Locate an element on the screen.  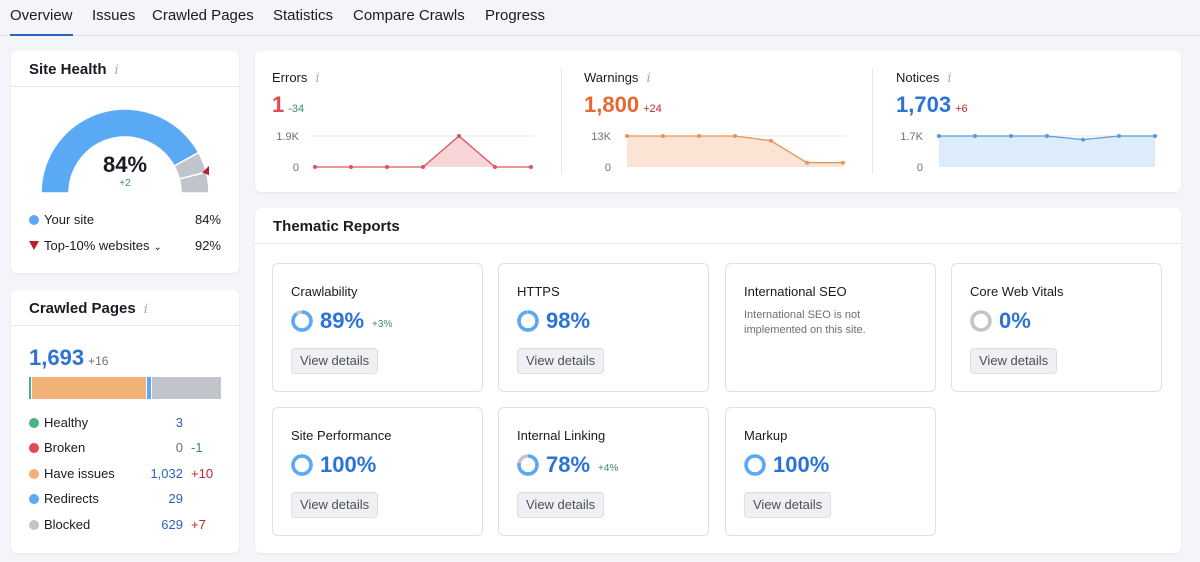
crawled-pages-row-have-issues: Have issues 1,032 +10 is located at coordinates (129, 475).